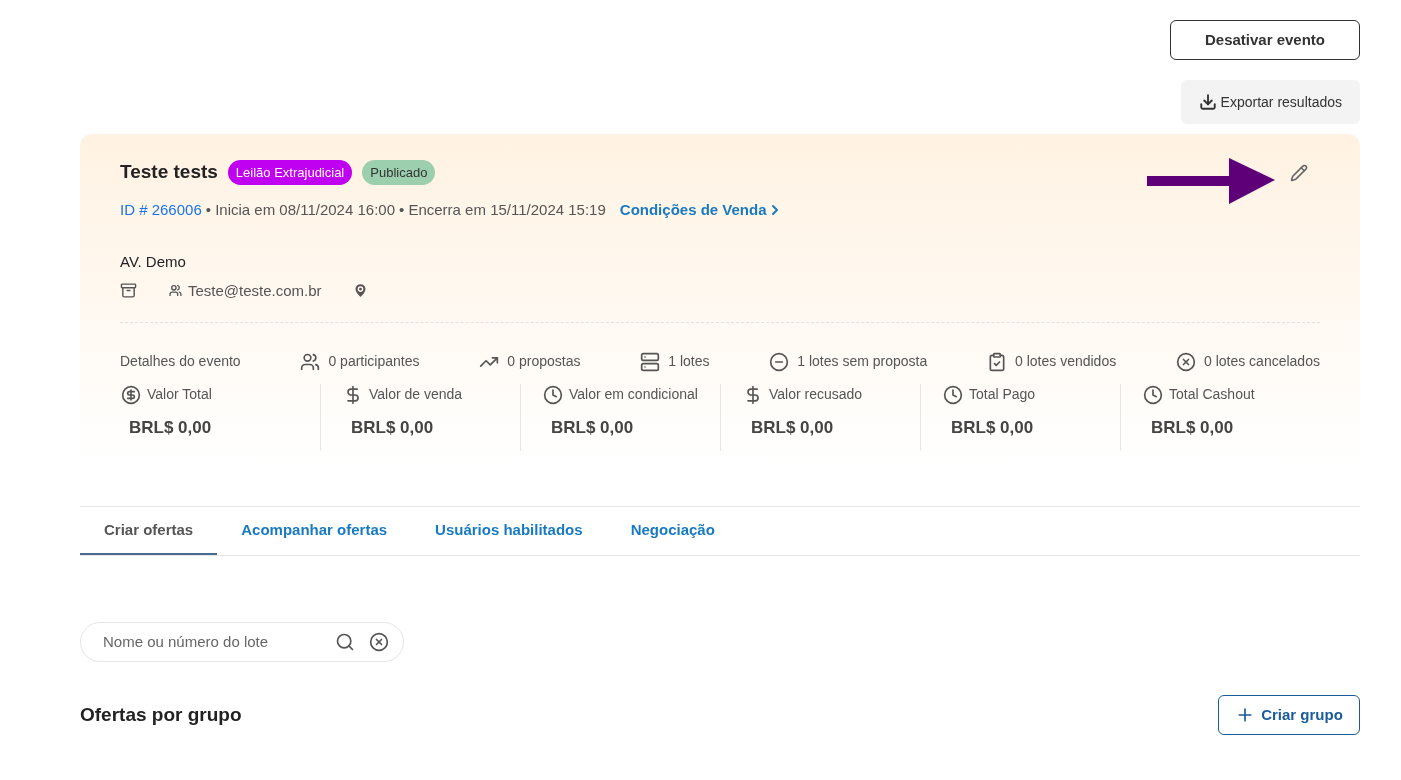 This screenshot has width=1401, height=780. Describe the element at coordinates (1261, 361) in the screenshot. I see `stat-label: 0 lotes cancelados` at that location.